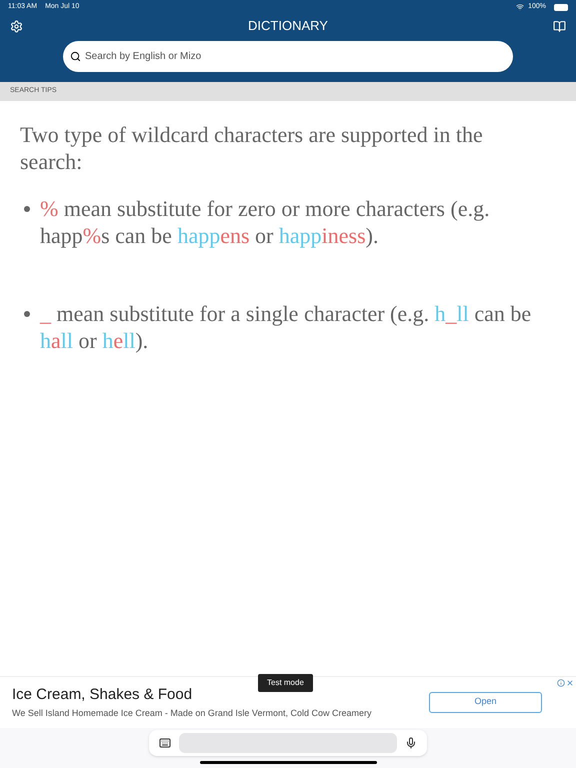  Describe the element at coordinates (192, 713) in the screenshot. I see `ad-description: We Sell Island Homemade Ice Cream - Made on Grand Isle Vermont, Cold Cow Creamery` at that location.